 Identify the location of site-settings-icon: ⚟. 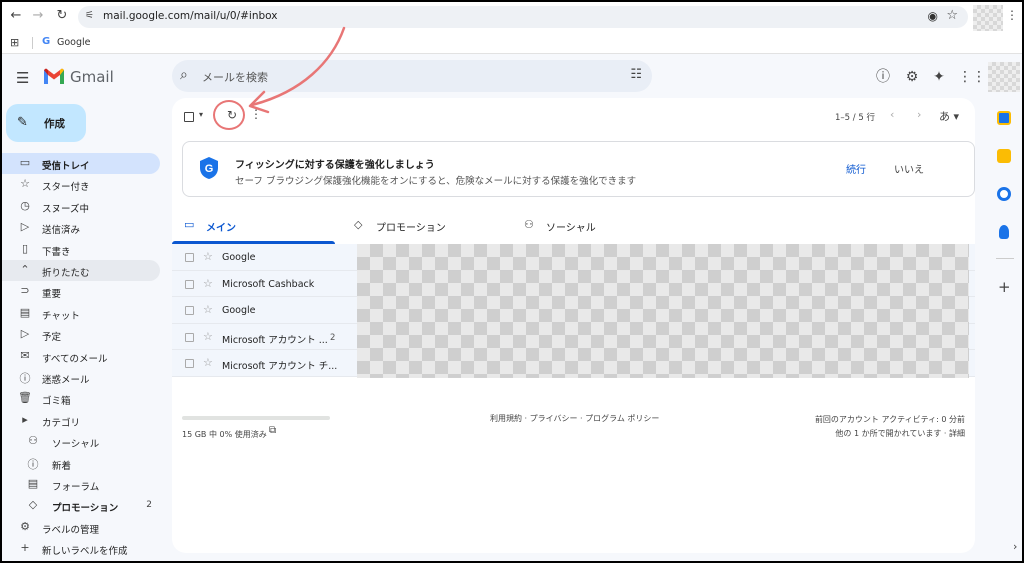
(89, 15).